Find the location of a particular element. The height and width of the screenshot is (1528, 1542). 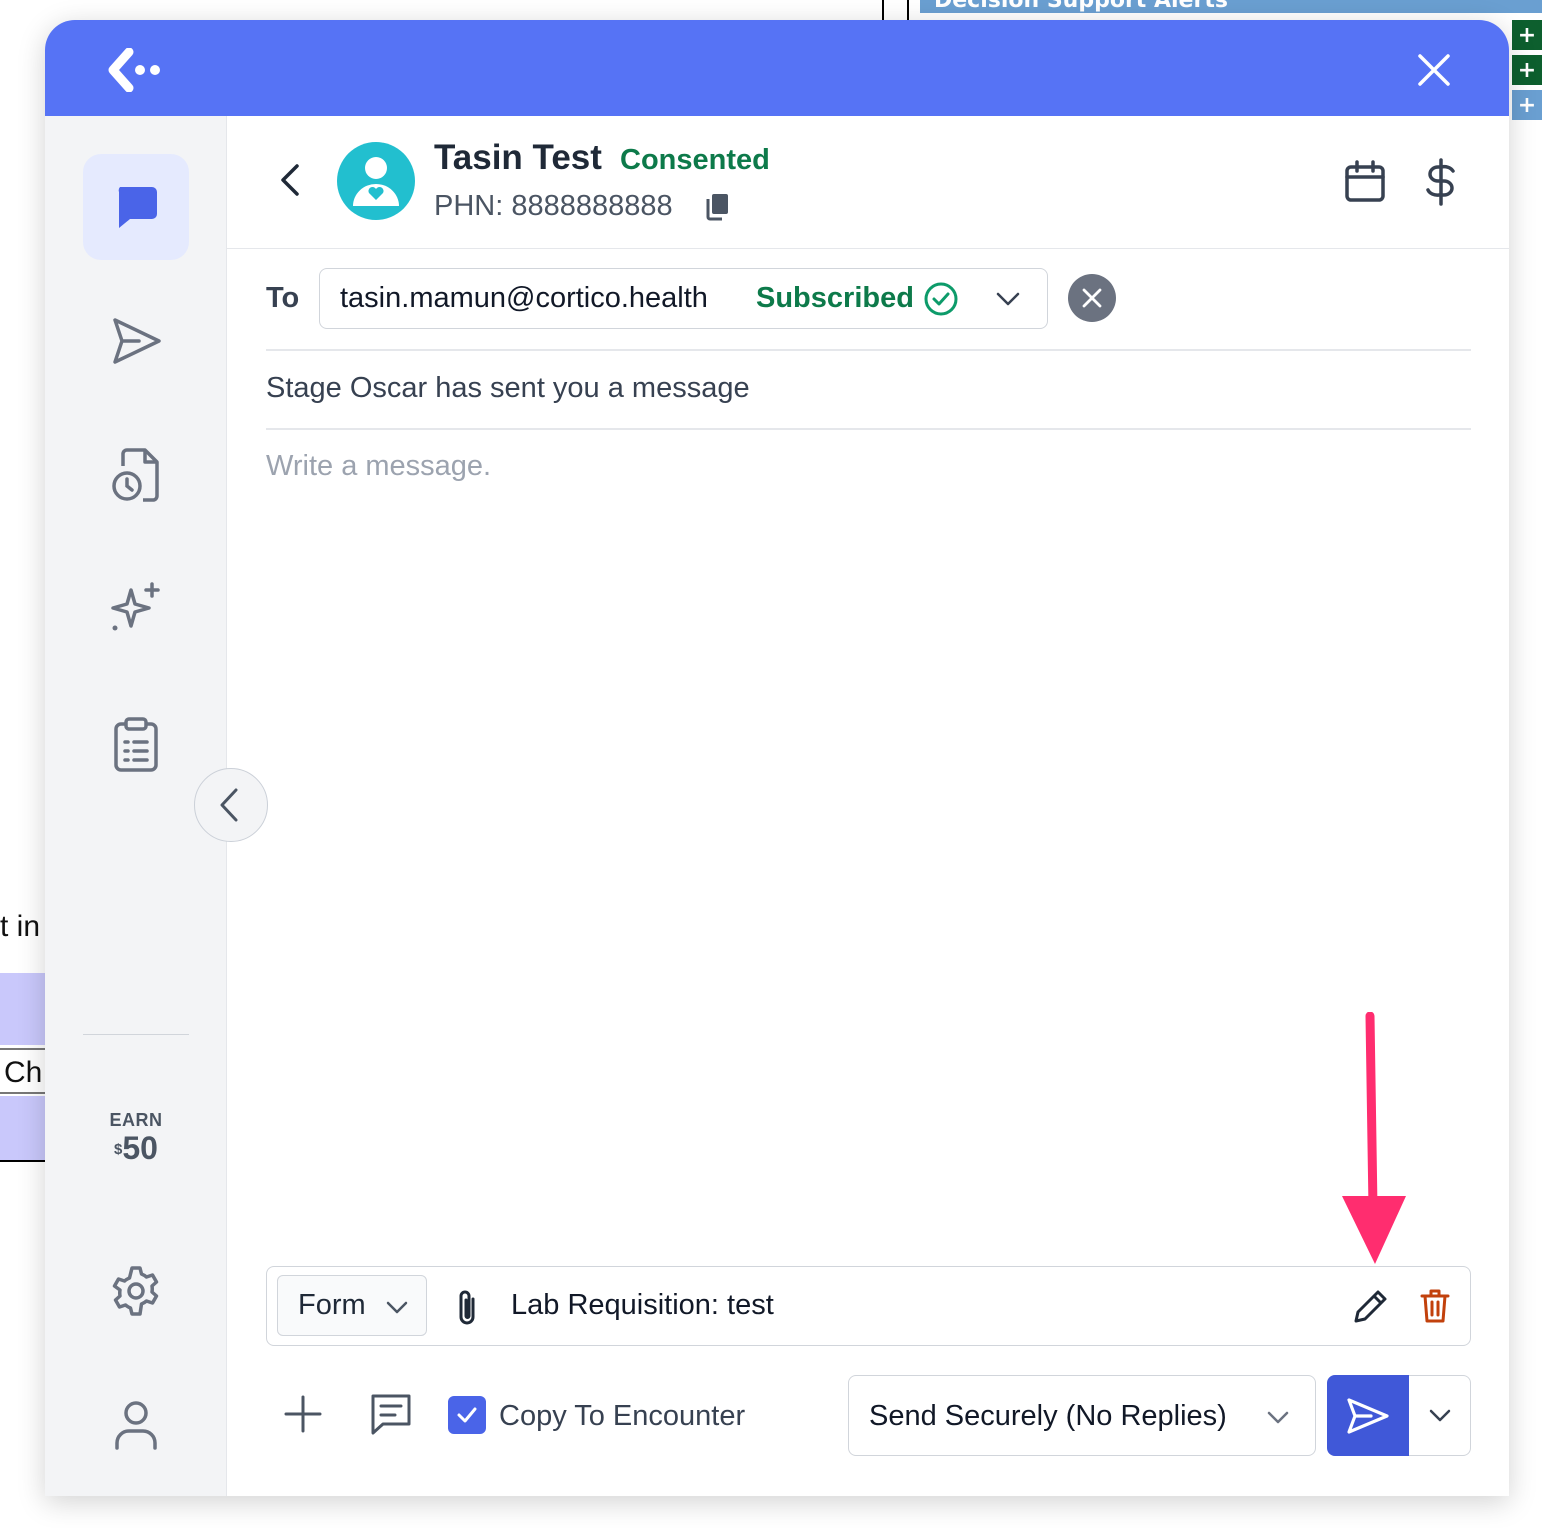

earn-referral: EARN $50 is located at coordinates (136, 1138).